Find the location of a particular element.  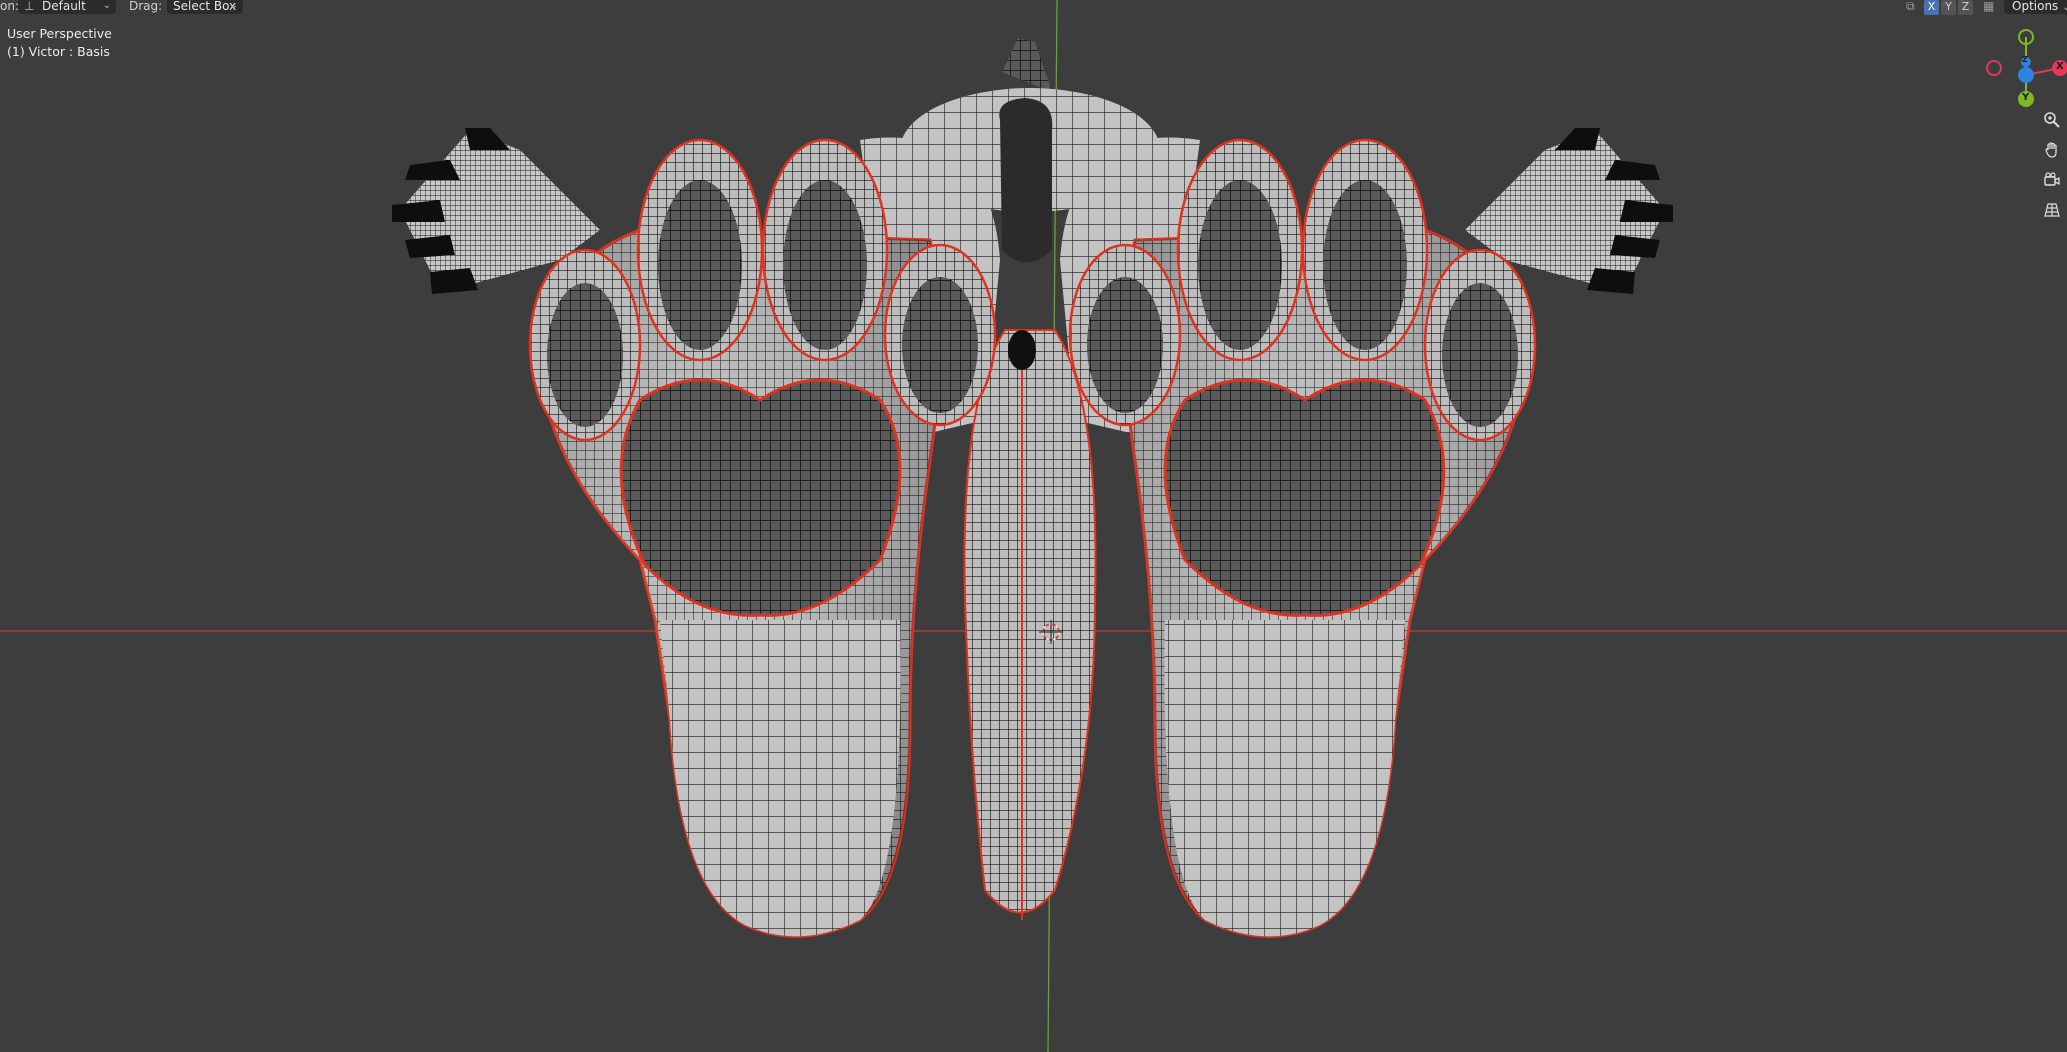

gizmo-neg-x is located at coordinates (1994, 68).